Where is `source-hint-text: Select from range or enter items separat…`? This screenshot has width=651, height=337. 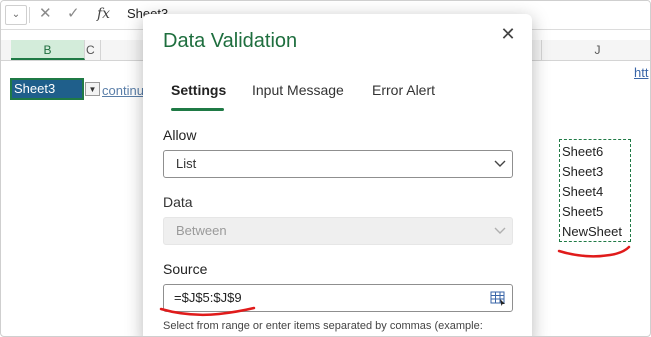 source-hint-text: Select from range or enter items separat… is located at coordinates (323, 326).